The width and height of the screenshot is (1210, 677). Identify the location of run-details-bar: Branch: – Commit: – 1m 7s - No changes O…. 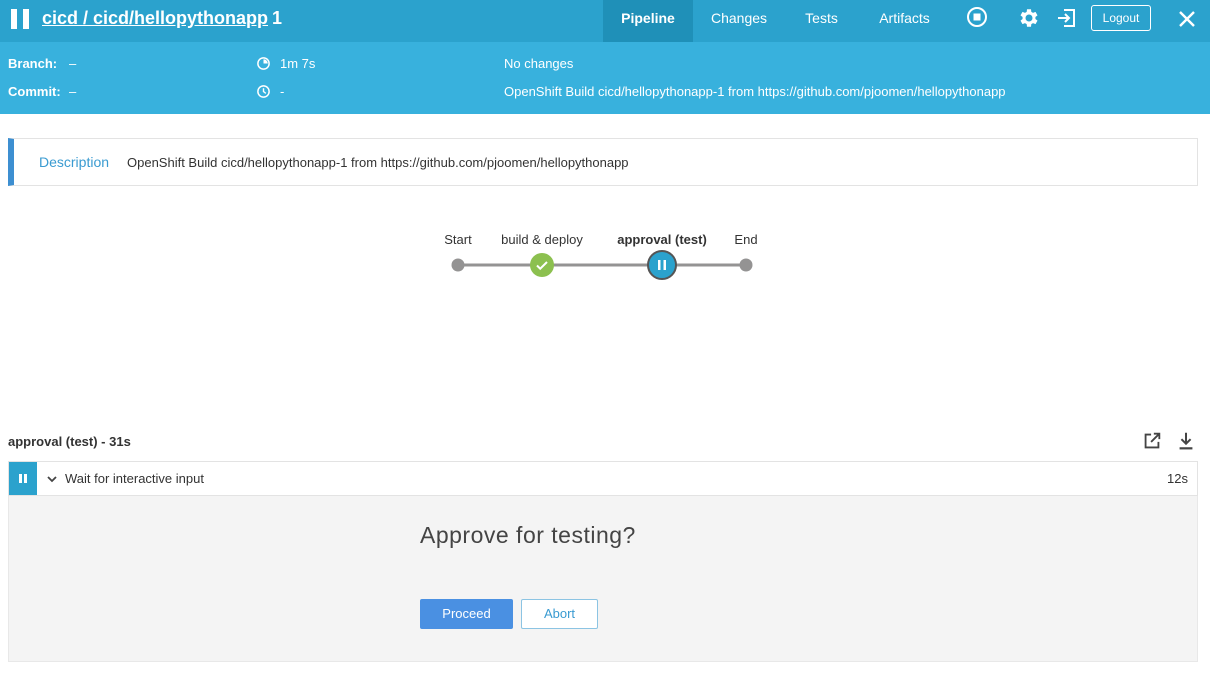
(605, 78).